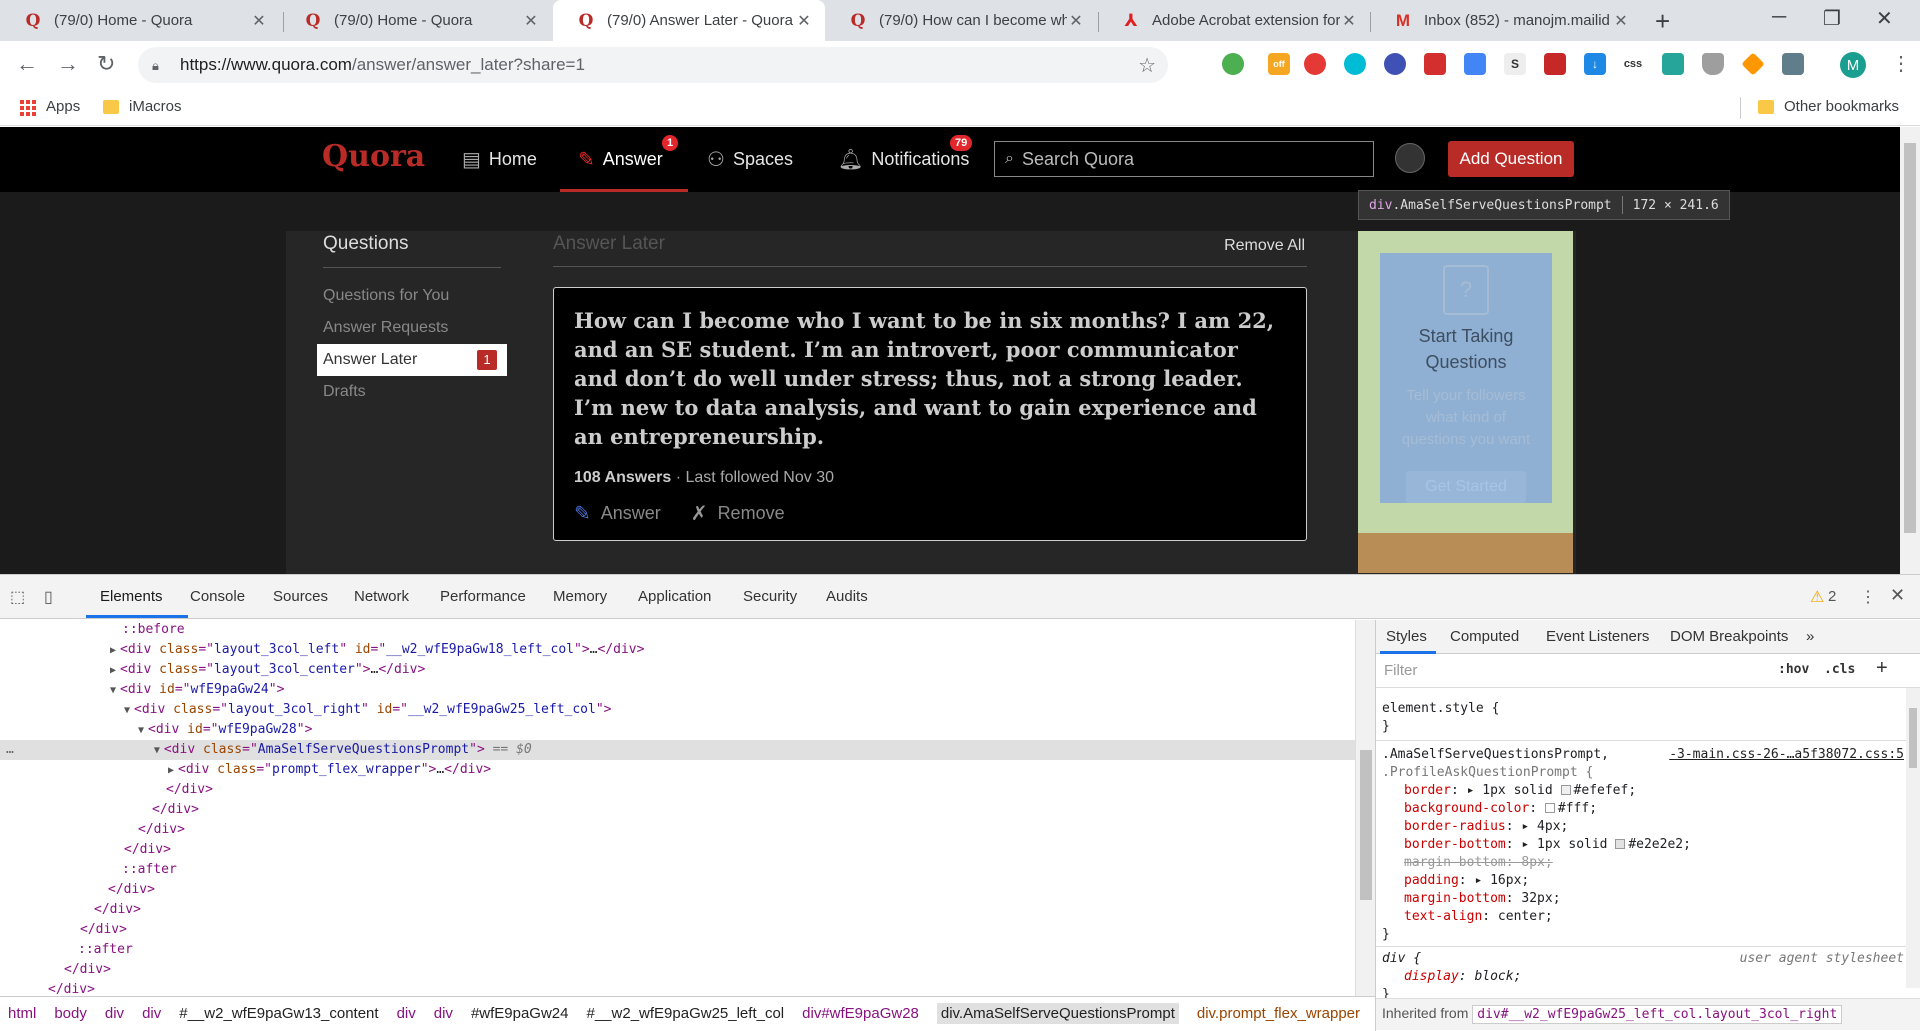  What do you see at coordinates (1475, 64) in the screenshot?
I see `extension-translate-icon` at bounding box center [1475, 64].